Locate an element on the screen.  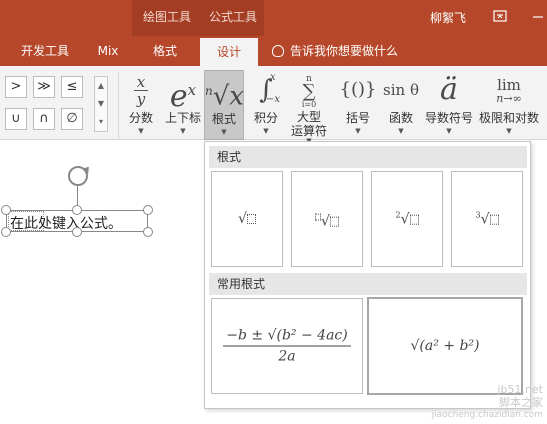
radical-square-root: √ is located at coordinates (247, 219).